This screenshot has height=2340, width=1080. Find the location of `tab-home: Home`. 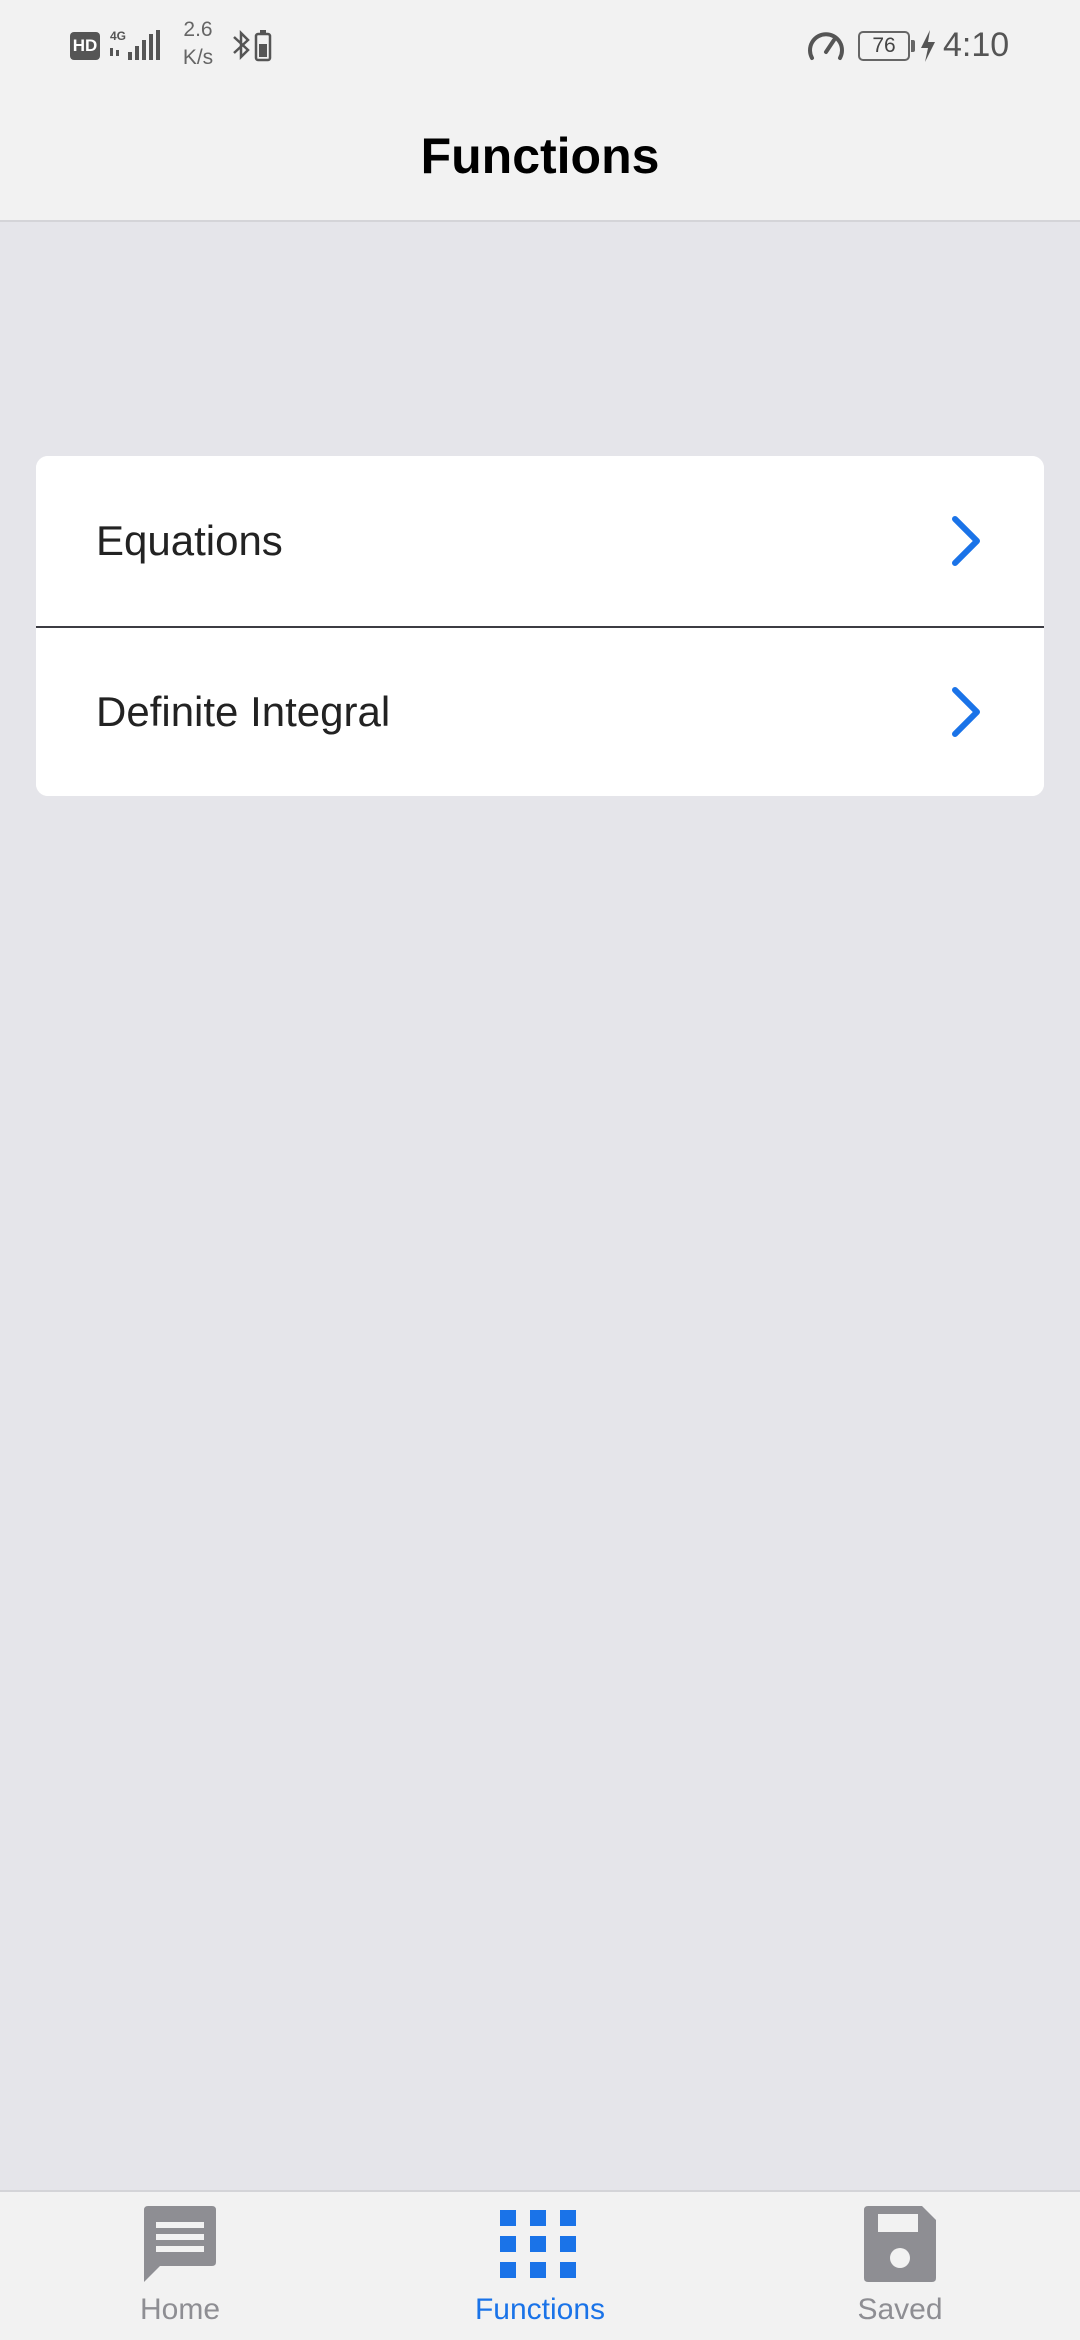

tab-home: Home is located at coordinates (180, 2266).